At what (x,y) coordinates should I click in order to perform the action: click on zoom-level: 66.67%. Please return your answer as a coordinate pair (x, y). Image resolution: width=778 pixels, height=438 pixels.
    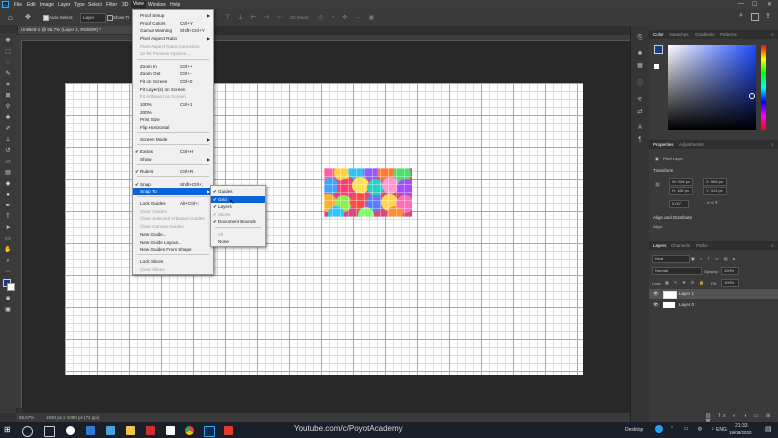
    Looking at the image, I should click on (26, 417).